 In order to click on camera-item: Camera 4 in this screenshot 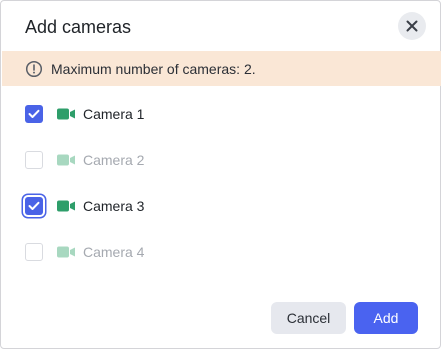, I will do `click(84, 252)`.